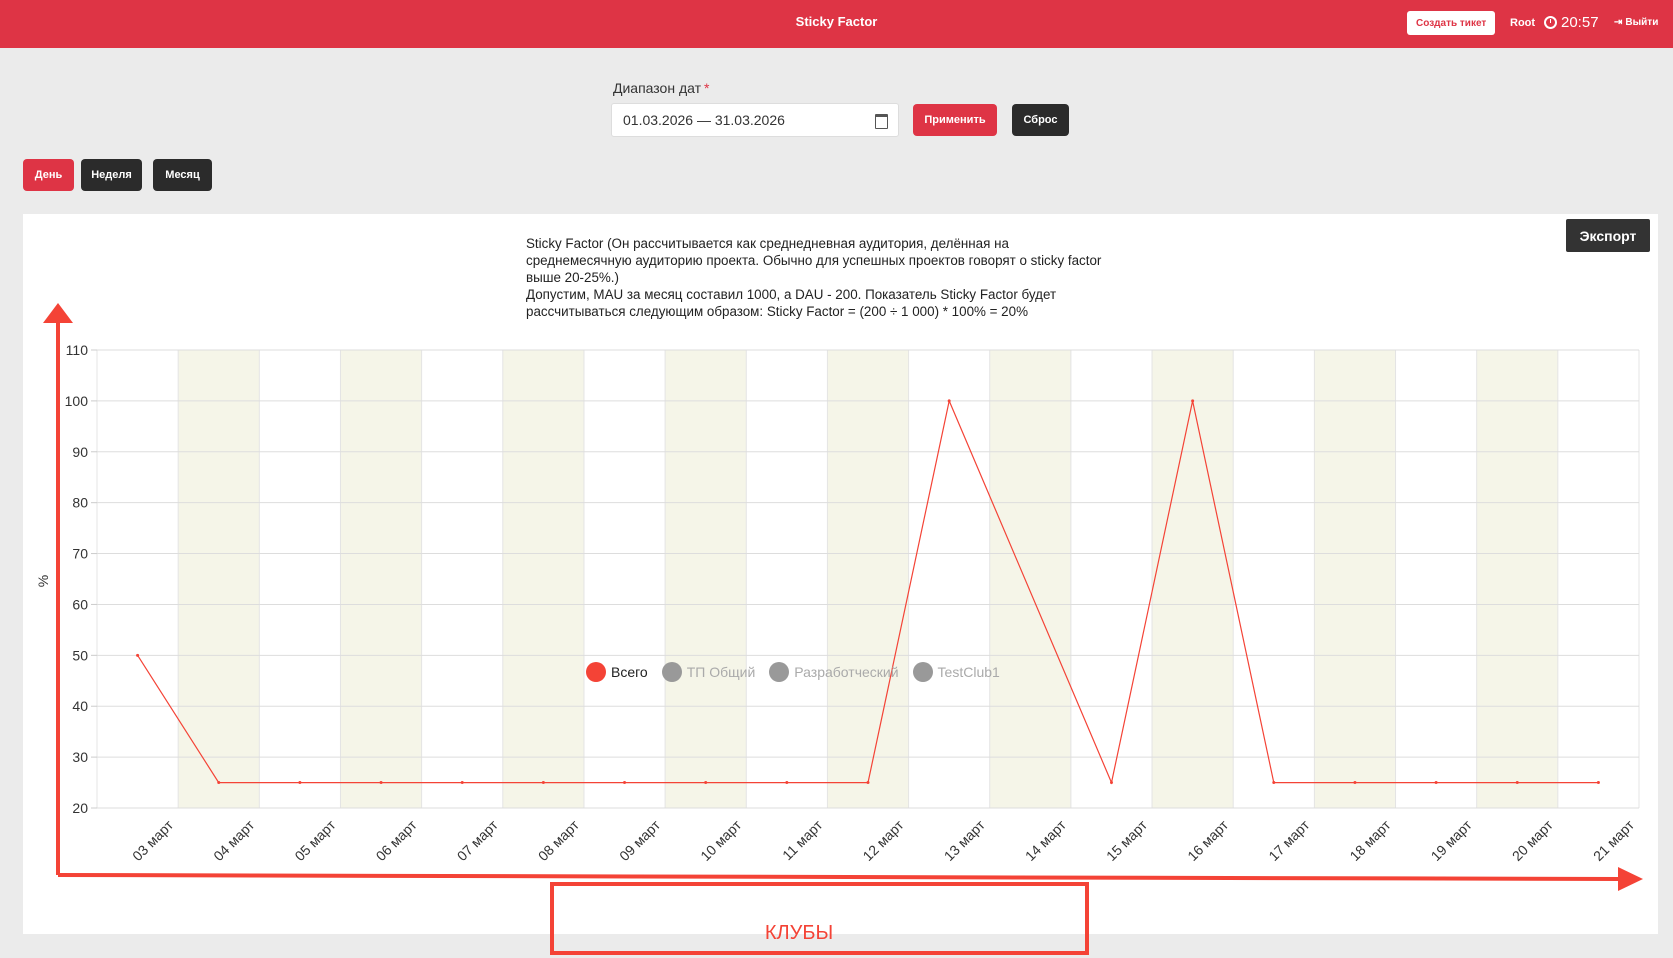  I want to click on chart-legend: Всего ТП Общий Разработческий TestClub1, so click(800, 672).